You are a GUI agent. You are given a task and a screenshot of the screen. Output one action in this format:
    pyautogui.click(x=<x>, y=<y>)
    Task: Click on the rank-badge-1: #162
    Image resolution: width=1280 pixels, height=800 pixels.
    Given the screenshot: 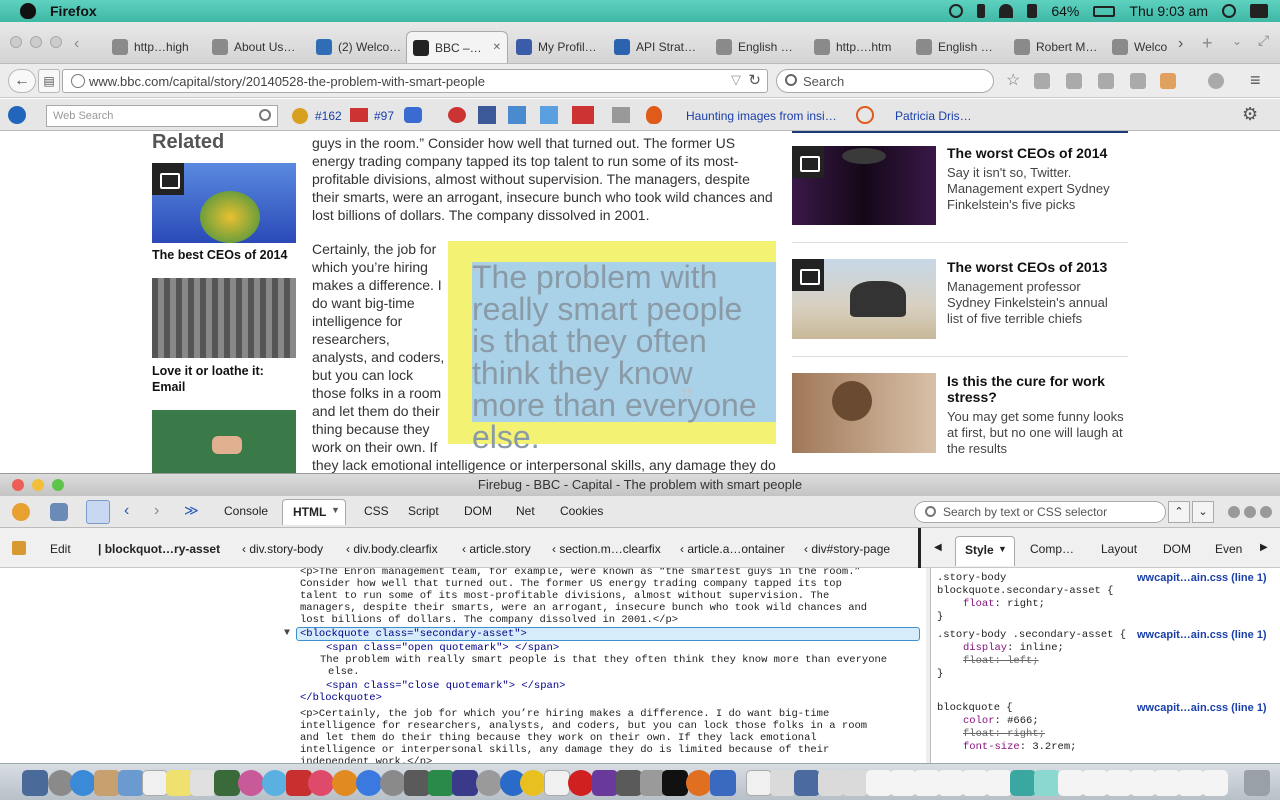 What is the action you would take?
    pyautogui.click(x=328, y=116)
    